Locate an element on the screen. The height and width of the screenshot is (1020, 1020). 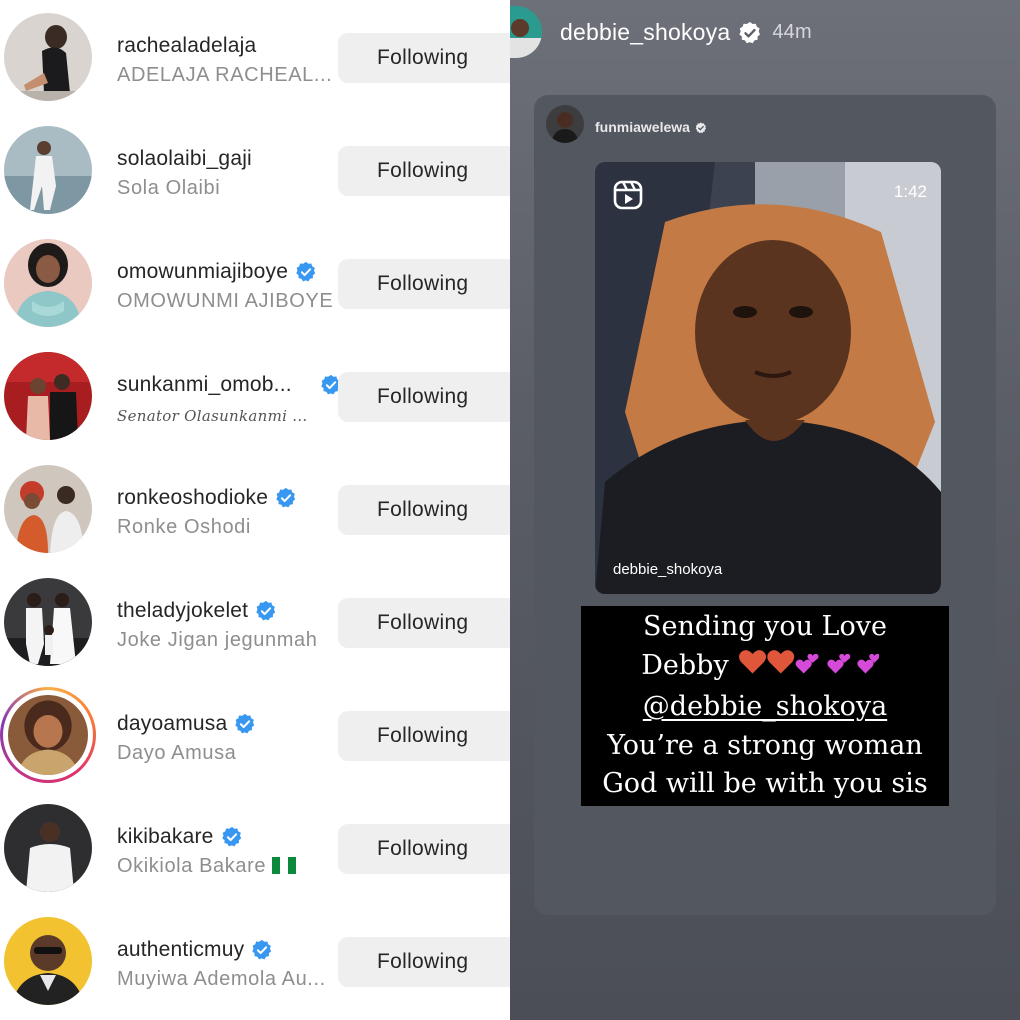
story-time: 44m is located at coordinates (792, 32).